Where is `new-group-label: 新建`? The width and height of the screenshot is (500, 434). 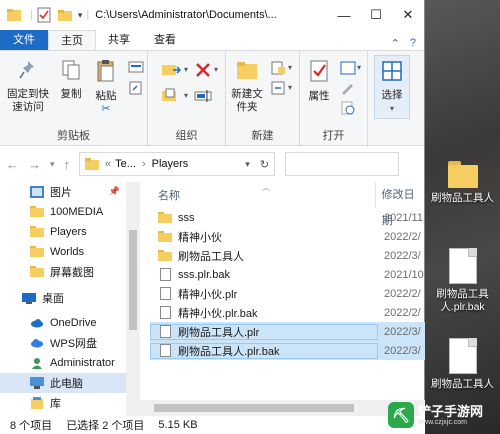 new-group-label: 新建 is located at coordinates (262, 136).